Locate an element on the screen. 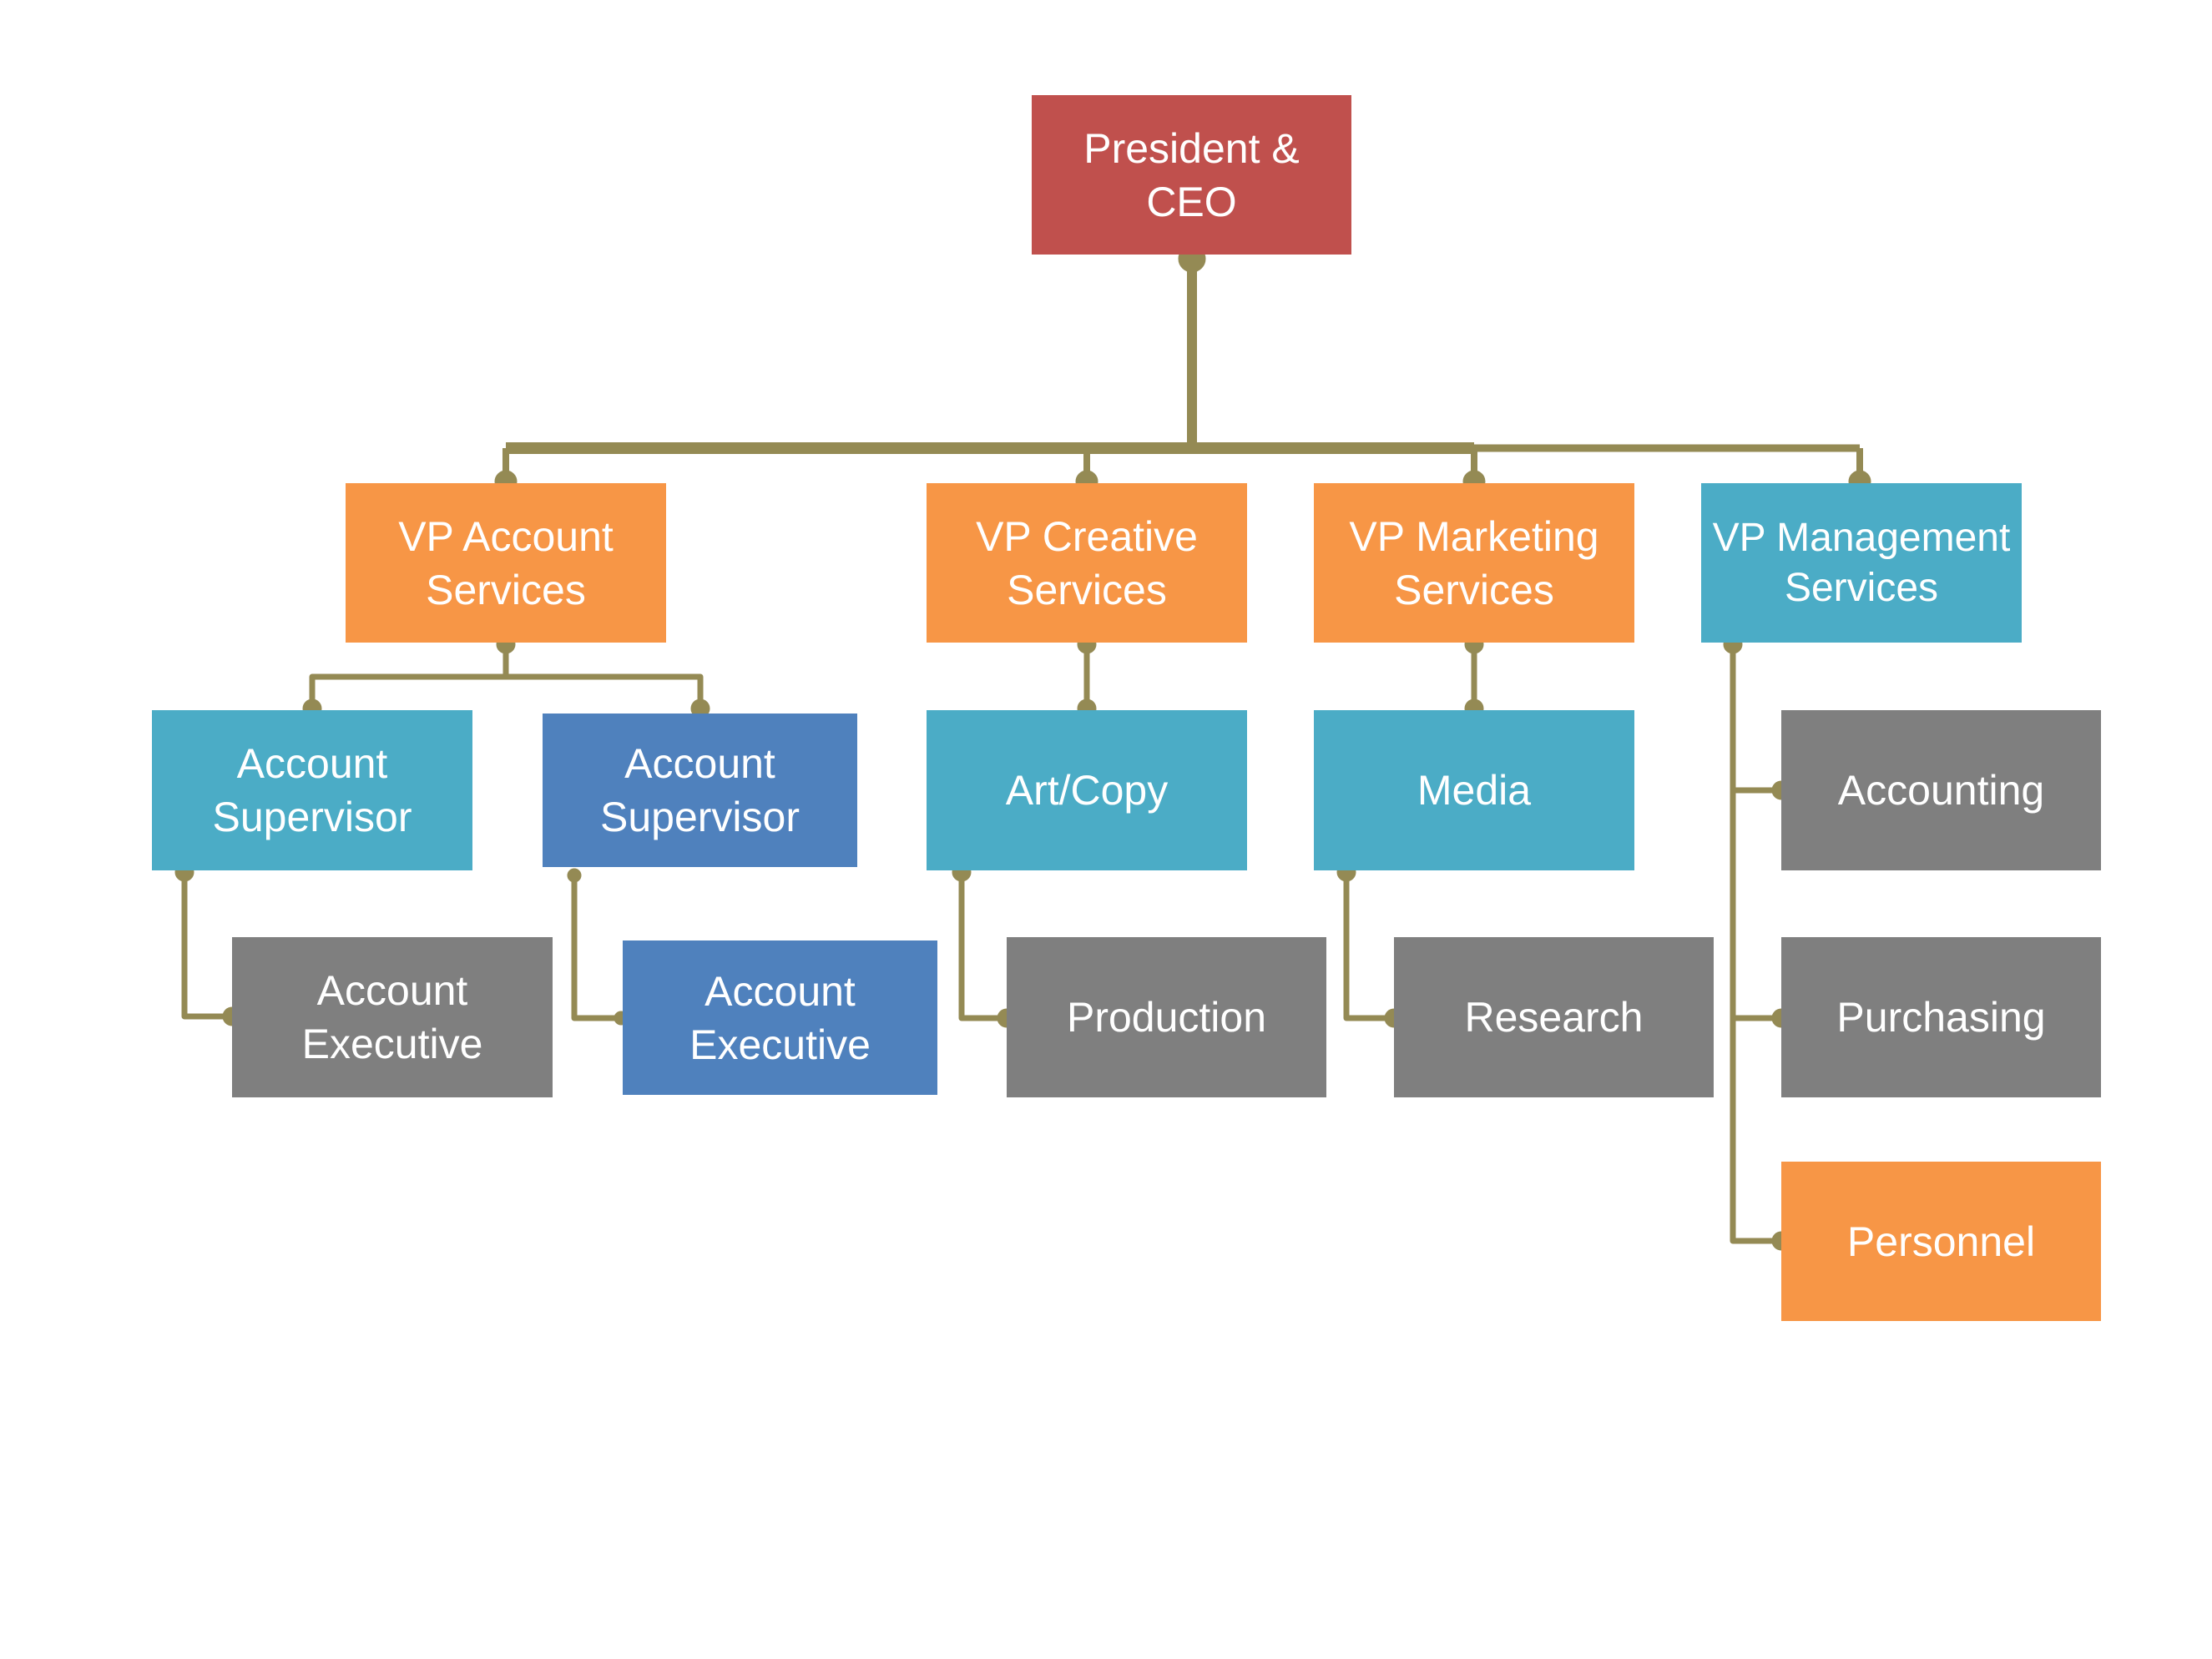 This screenshot has height=1659, width=2212. org-node-label: VP Creative Services is located at coordinates (1087, 563).